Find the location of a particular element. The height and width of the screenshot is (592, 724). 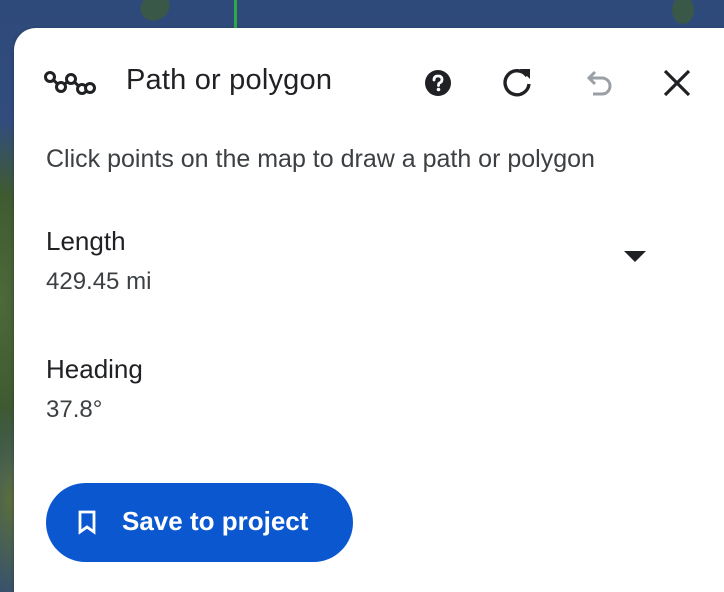

refresh-button is located at coordinates (517, 83).